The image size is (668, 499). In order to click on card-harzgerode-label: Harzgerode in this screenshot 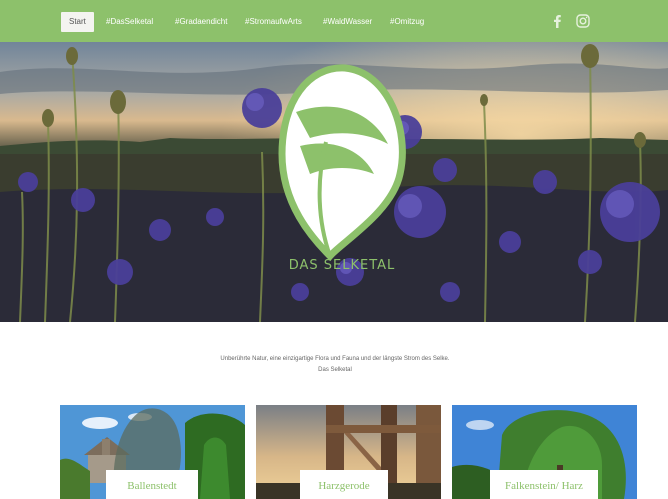, I will do `click(344, 484)`.